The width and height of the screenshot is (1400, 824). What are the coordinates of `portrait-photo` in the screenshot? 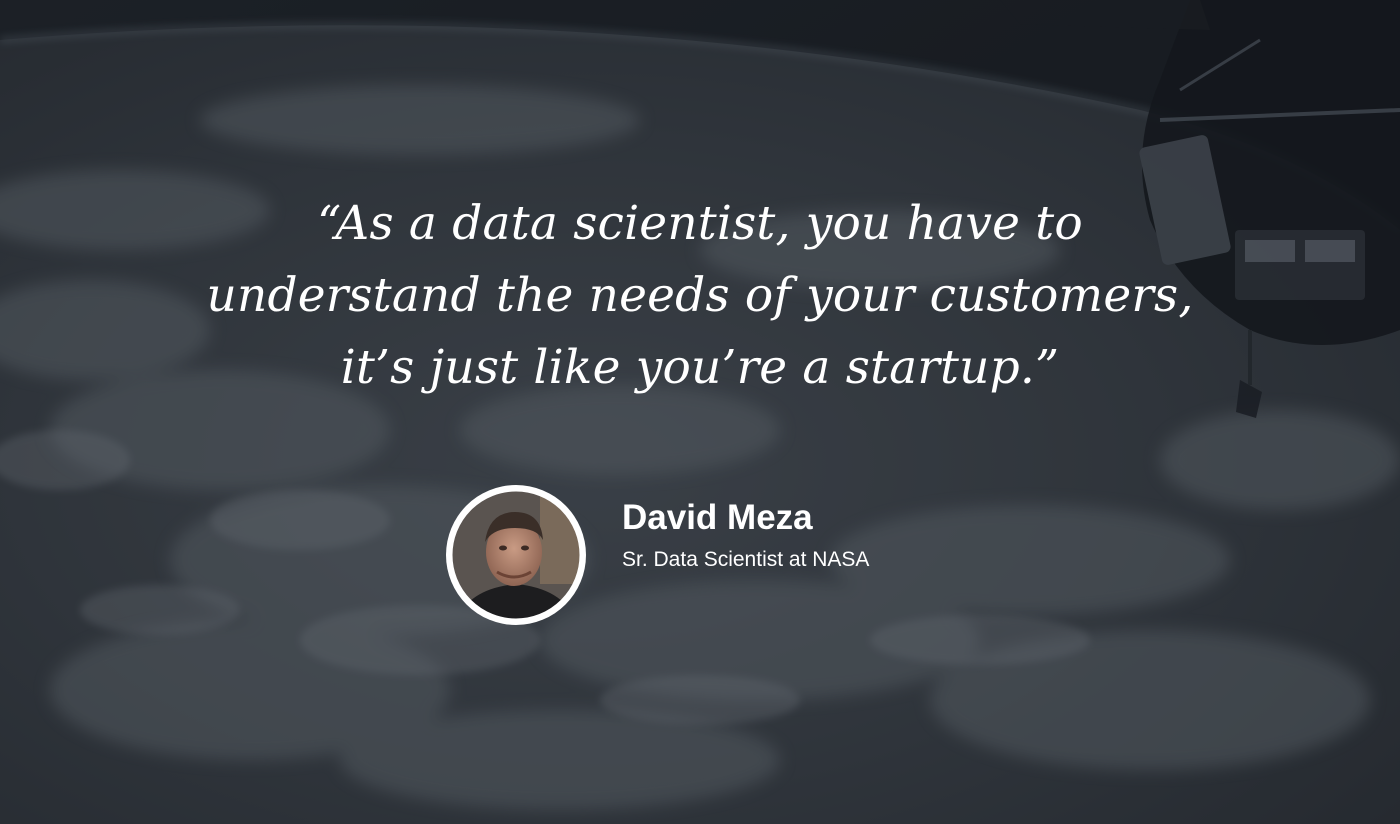 It's located at (516, 555).